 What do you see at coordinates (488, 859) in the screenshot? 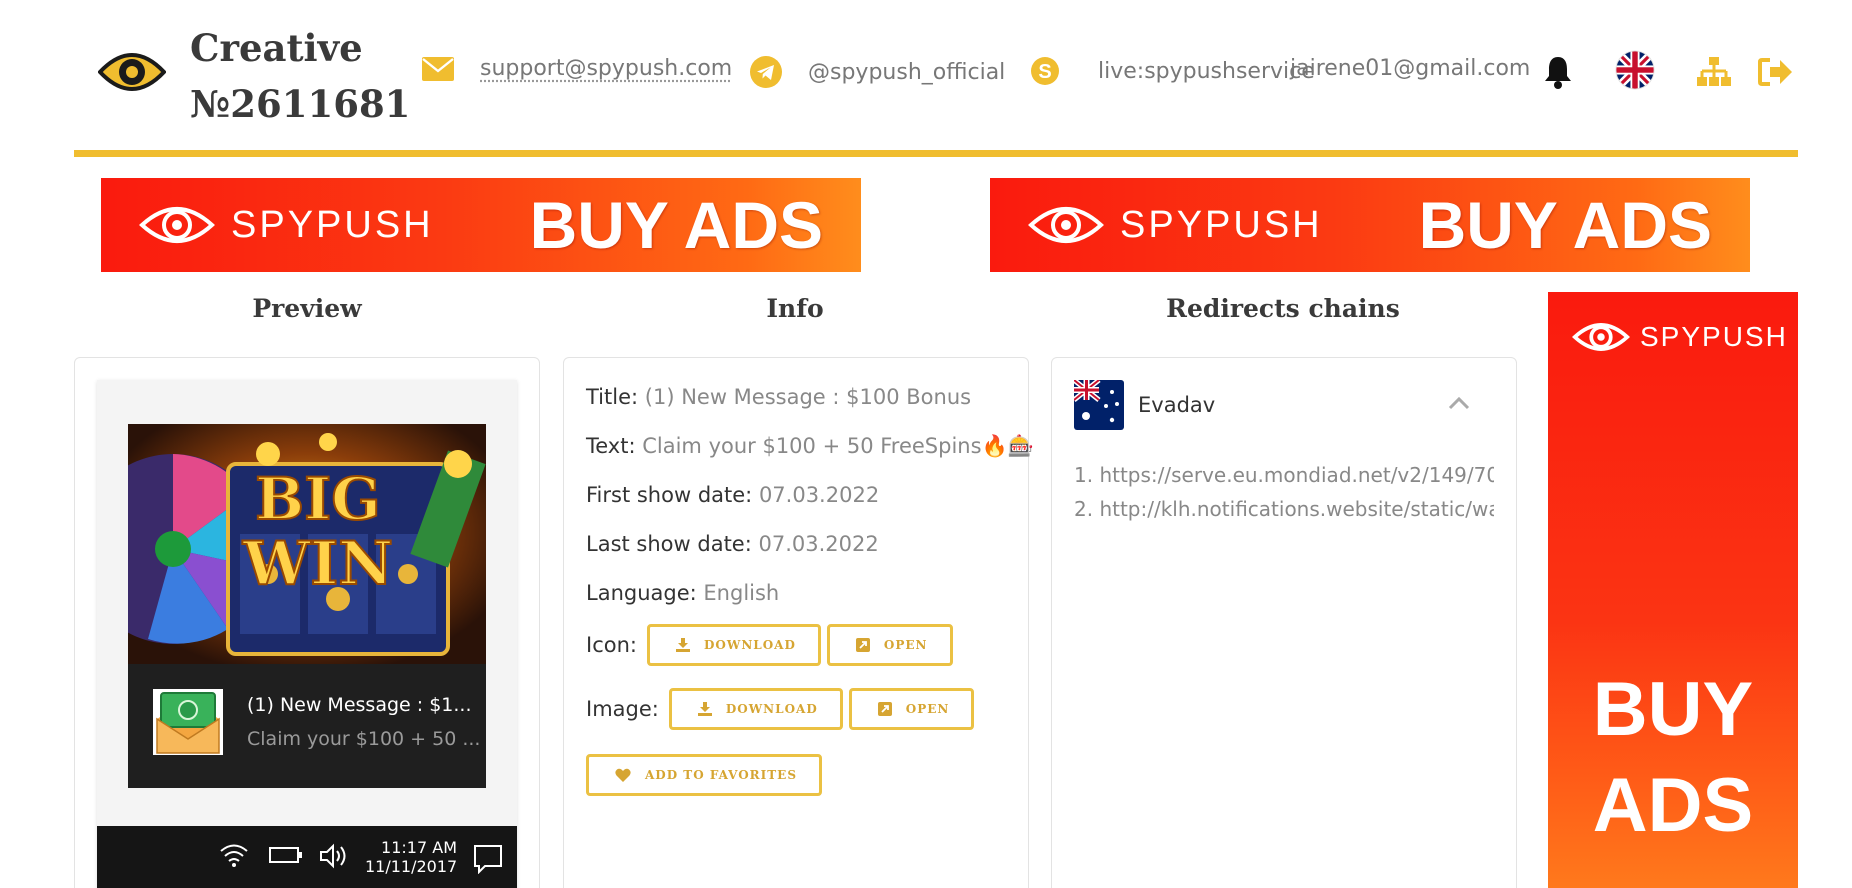
I see `action-center-icon` at bounding box center [488, 859].